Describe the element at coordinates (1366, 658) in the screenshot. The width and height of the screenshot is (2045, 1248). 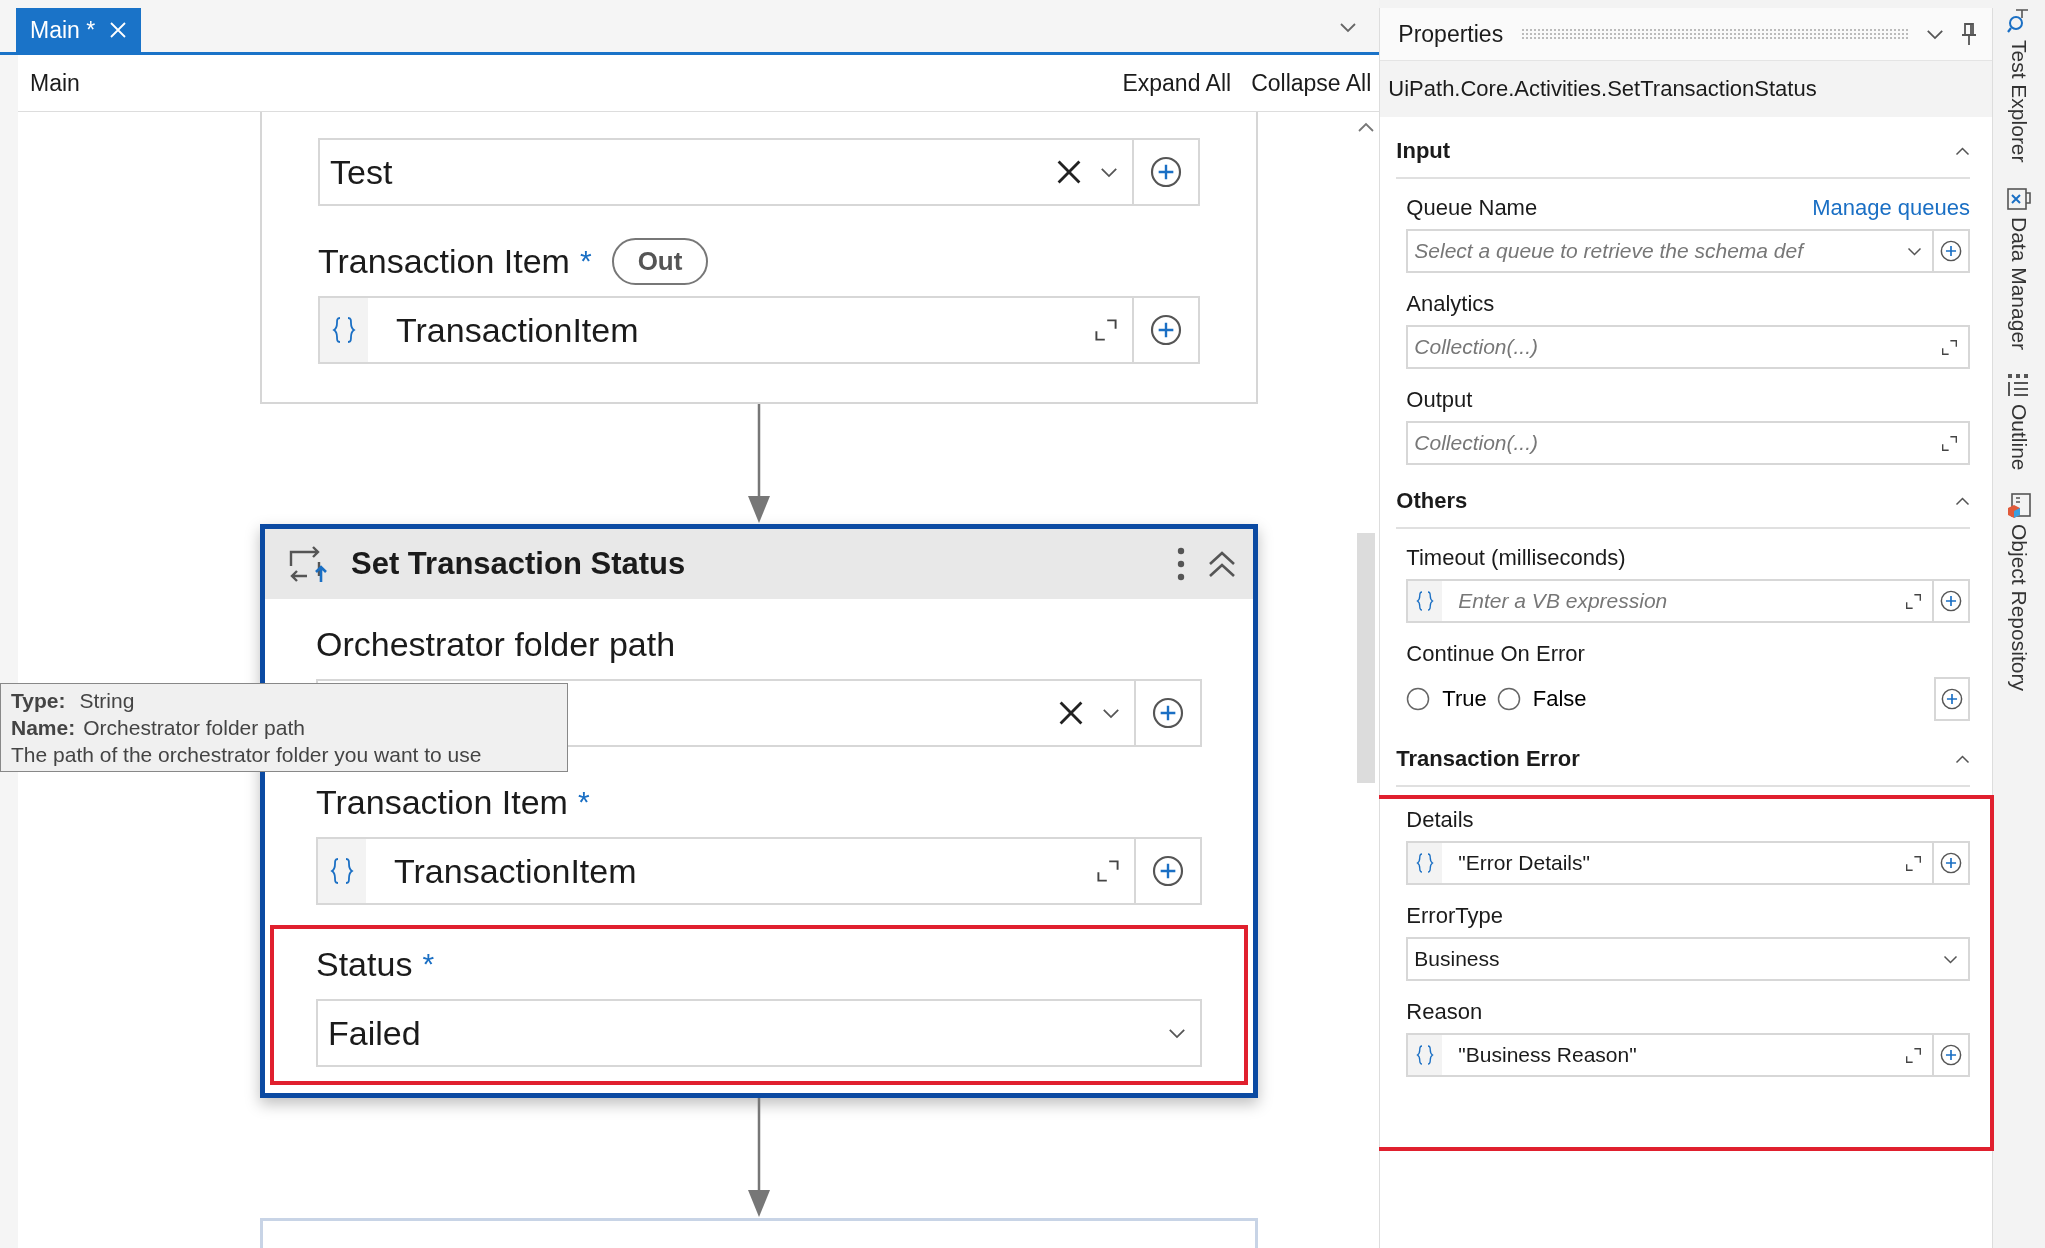
I see `scrollbar-thumb` at that location.